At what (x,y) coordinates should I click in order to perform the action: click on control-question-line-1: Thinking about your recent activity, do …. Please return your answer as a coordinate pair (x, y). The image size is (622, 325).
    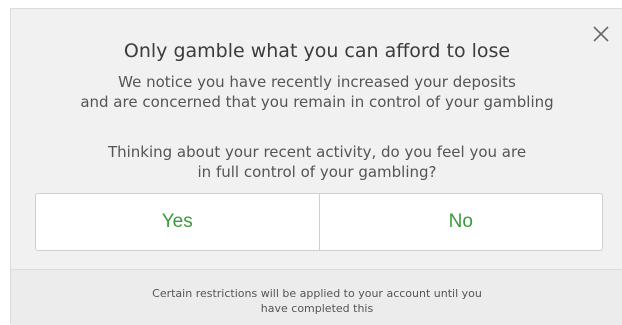
    Looking at the image, I should click on (317, 152).